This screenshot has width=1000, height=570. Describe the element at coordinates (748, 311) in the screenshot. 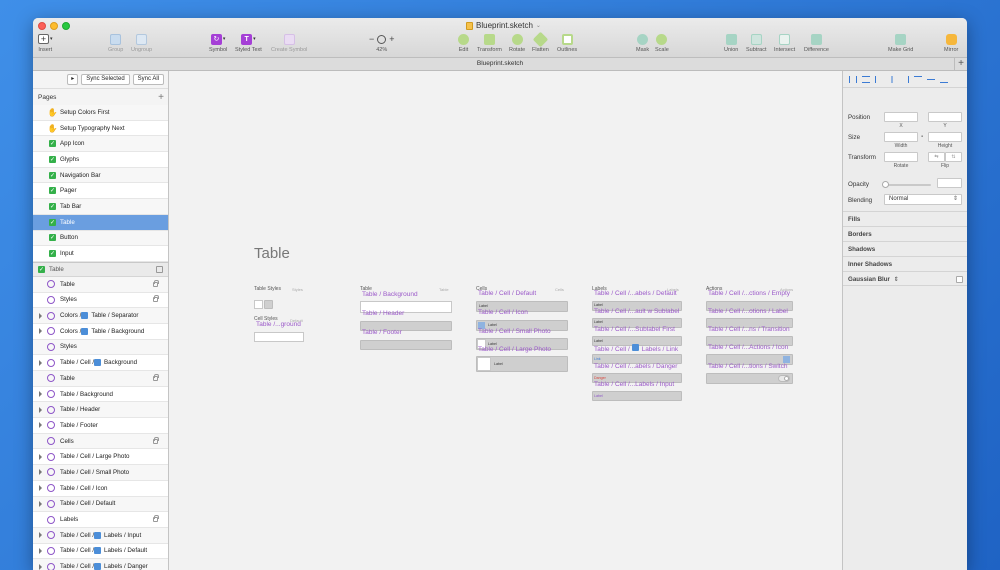

I see `symbol-actions-label: Table / Cell /...otions / Label` at that location.